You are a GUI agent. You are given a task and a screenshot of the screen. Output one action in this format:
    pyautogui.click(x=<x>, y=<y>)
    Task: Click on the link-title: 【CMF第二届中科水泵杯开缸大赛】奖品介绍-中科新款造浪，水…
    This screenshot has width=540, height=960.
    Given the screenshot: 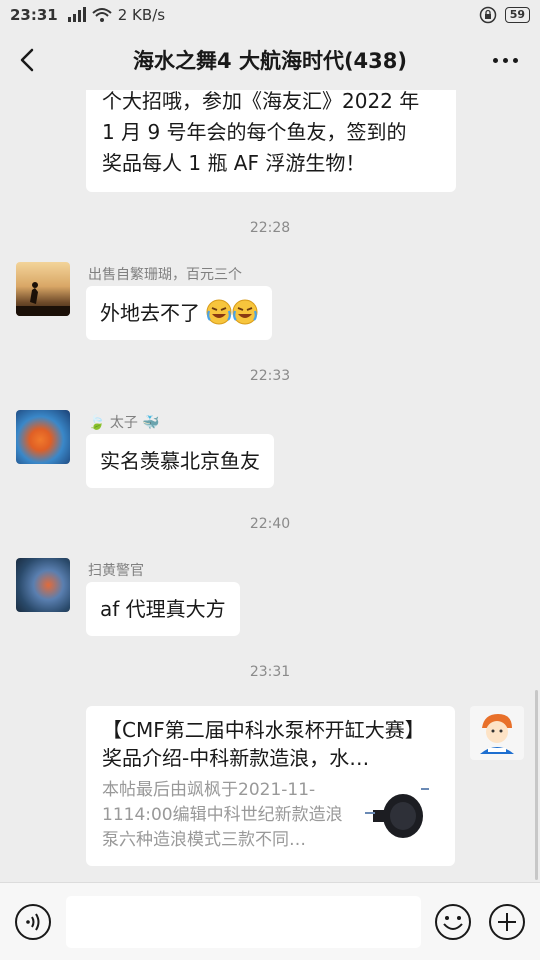 What is the action you would take?
    pyautogui.click(x=263, y=744)
    